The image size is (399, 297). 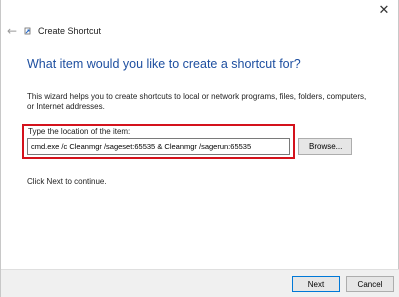 I want to click on window-title: Create Shortcut, so click(x=70, y=31).